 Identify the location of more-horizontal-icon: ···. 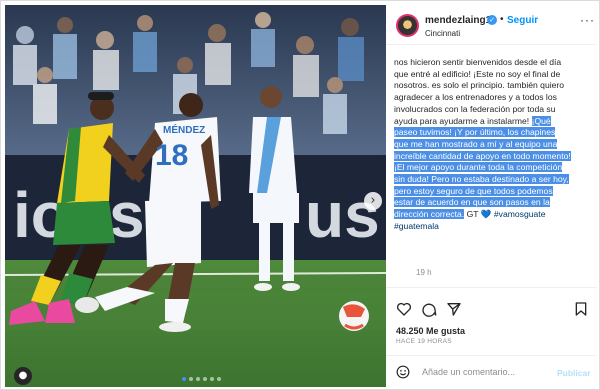
(587, 20).